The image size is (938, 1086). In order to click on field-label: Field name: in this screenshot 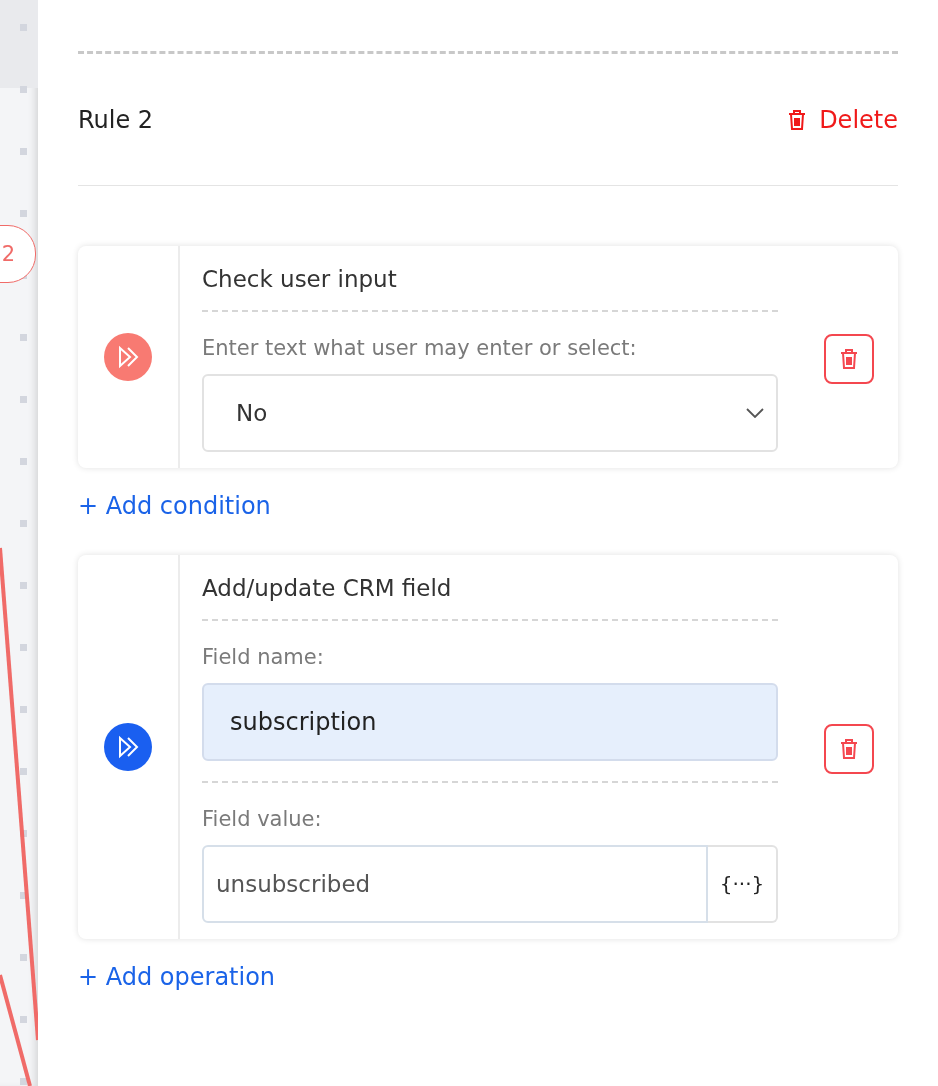, I will do `click(263, 657)`.